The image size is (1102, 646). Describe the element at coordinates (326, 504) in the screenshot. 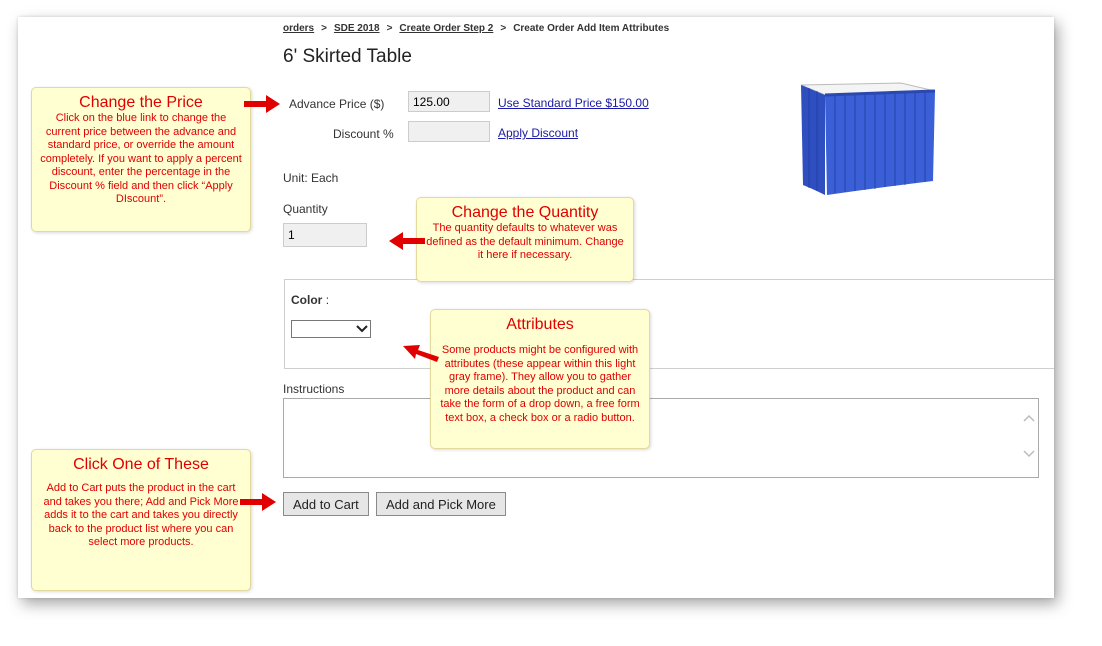

I see `add-to-cart-button: Add to Cart` at that location.